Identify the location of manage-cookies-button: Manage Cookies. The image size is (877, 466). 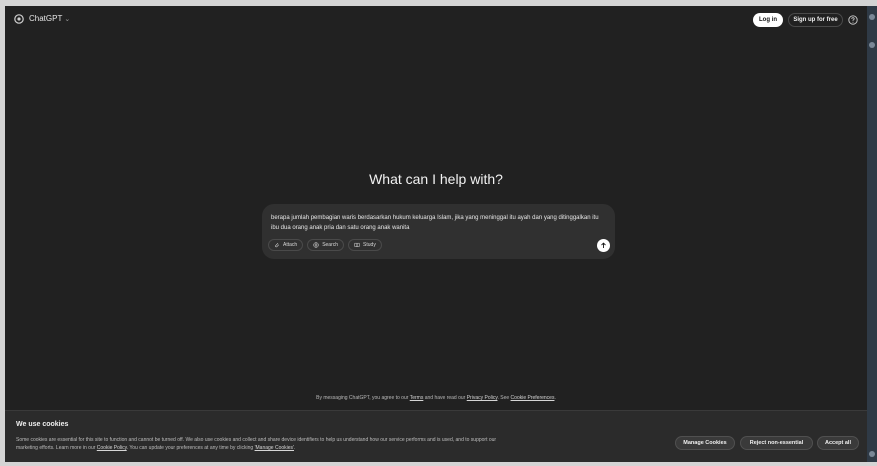
(705, 443).